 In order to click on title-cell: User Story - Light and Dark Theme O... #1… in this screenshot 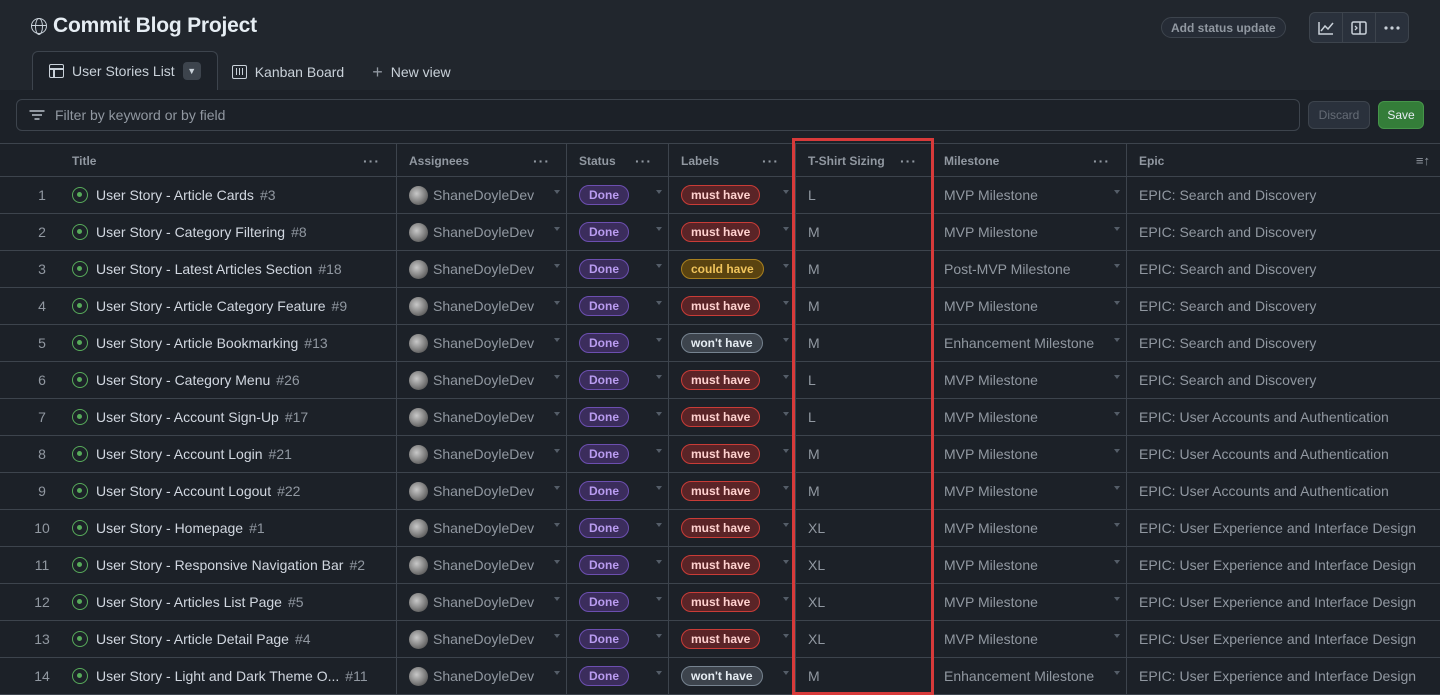, I will do `click(228, 676)`.